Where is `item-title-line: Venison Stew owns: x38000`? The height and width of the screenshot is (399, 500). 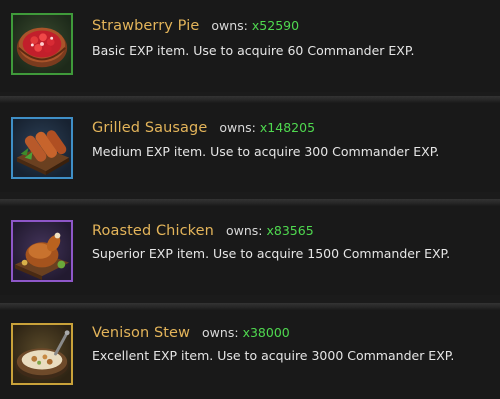
item-title-line: Venison Stew owns: x38000 is located at coordinates (191, 332).